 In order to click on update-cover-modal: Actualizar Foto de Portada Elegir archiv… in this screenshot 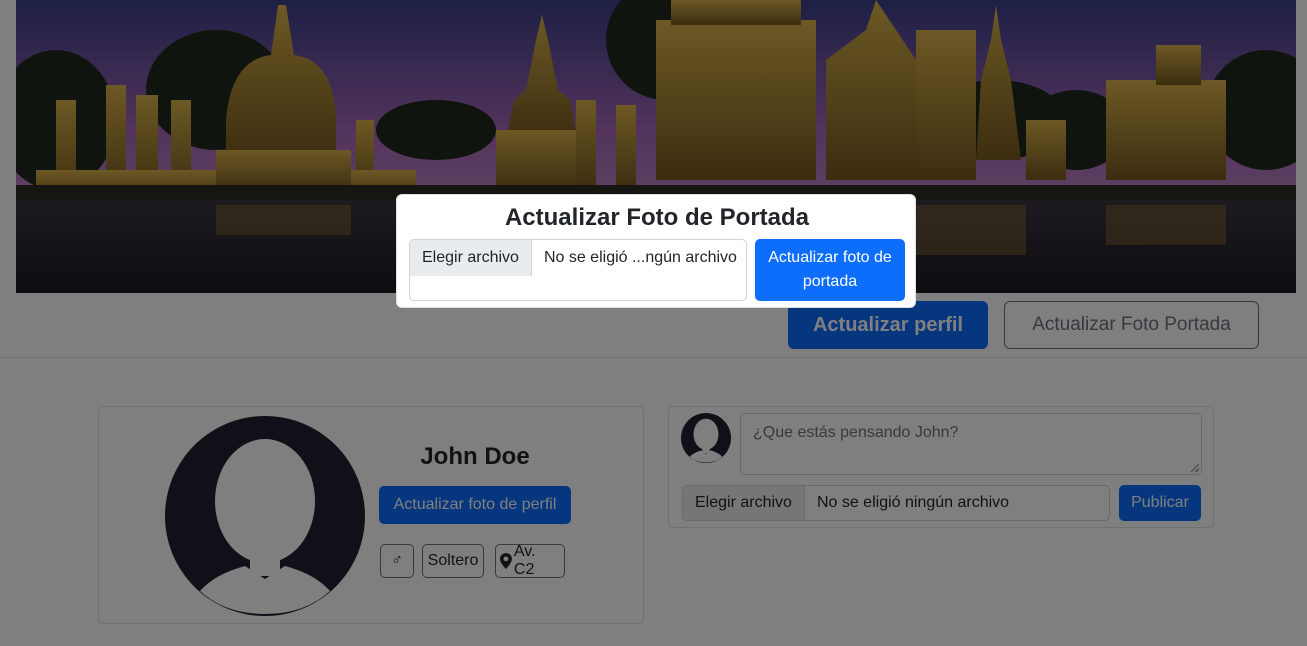, I will do `click(656, 251)`.